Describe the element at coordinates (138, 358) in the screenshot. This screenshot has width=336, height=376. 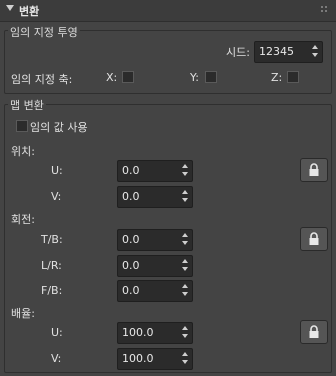
I see `scale-v-value: 100.0` at that location.